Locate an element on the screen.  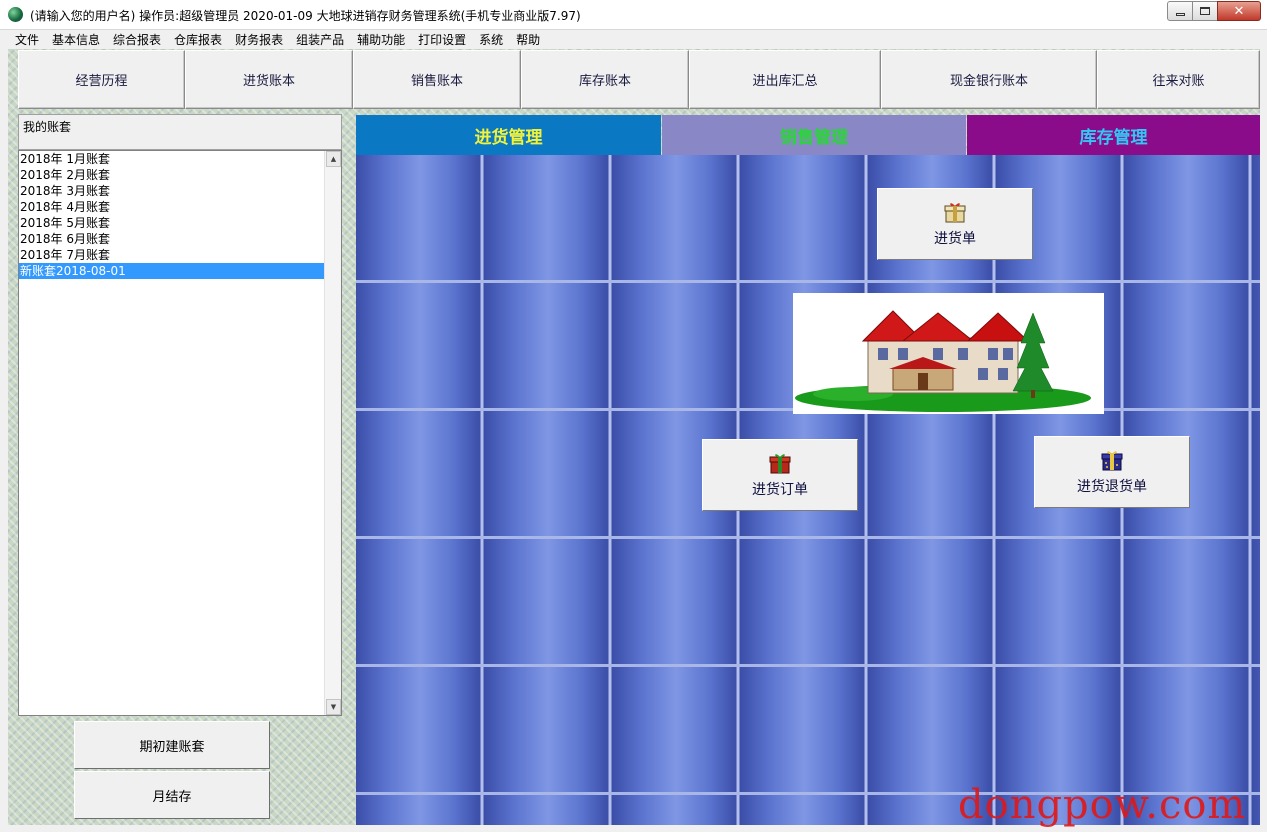
sales-ledger-button: 销售账本 is located at coordinates (437, 79).